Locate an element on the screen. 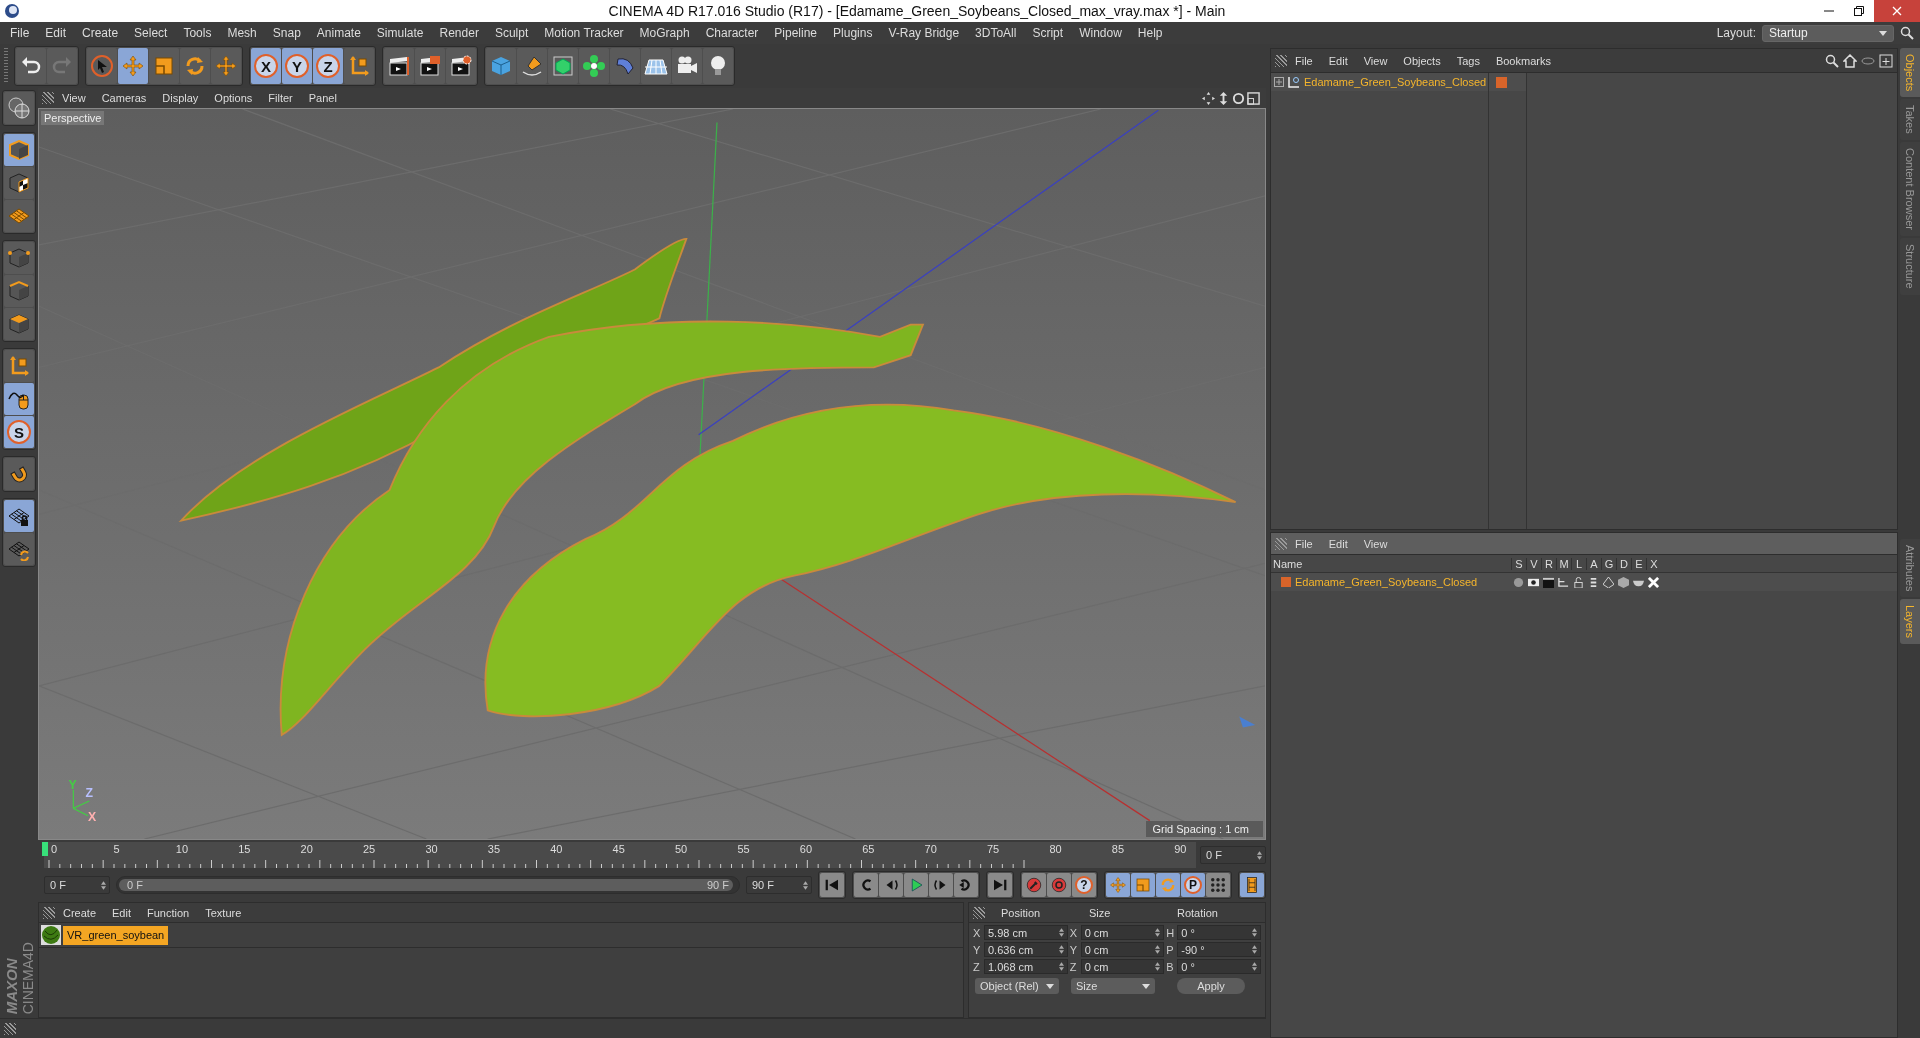 The width and height of the screenshot is (1920, 1038). menu-item: Motion Tracker is located at coordinates (584, 33).